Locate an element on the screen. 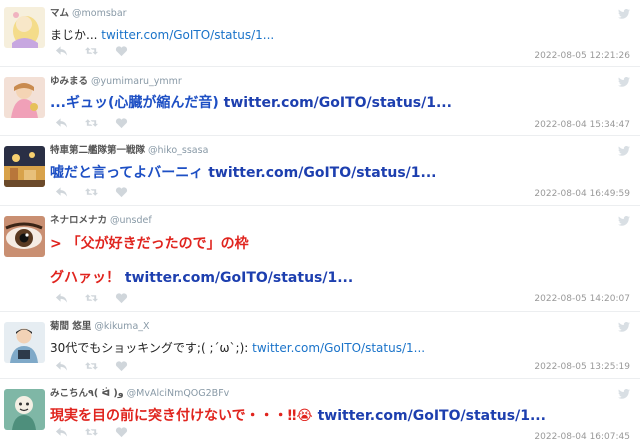  tweet-text-content: グハァッ！ is located at coordinates (87, 278).